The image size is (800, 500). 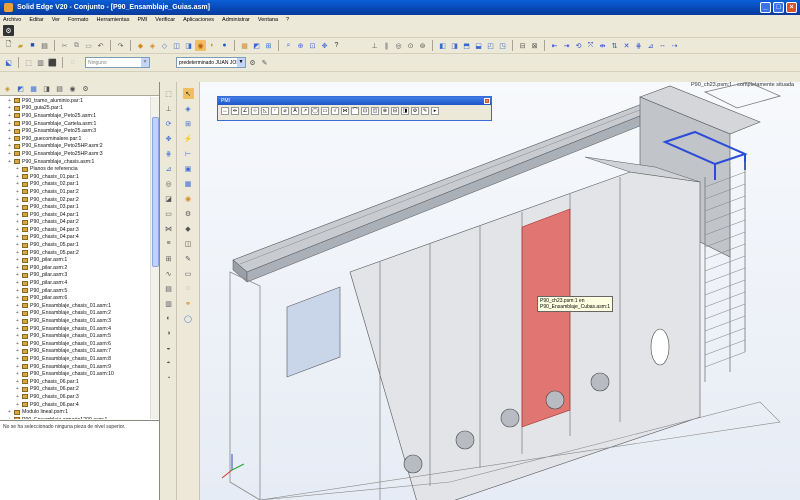 I want to click on tree-item: + P90_Ensamblaje_chasis.asm:1, so click(x=75, y=162).